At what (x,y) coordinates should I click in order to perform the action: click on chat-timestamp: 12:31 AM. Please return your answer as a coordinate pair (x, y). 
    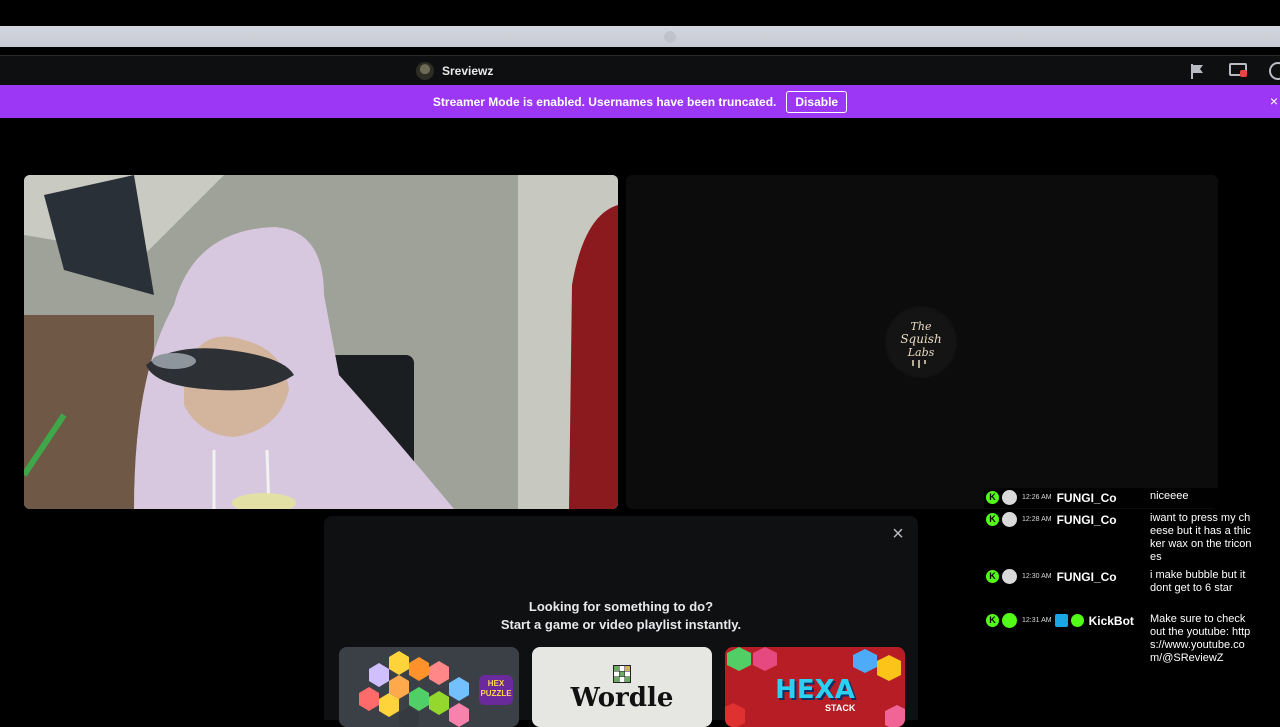
    Looking at the image, I should click on (1037, 620).